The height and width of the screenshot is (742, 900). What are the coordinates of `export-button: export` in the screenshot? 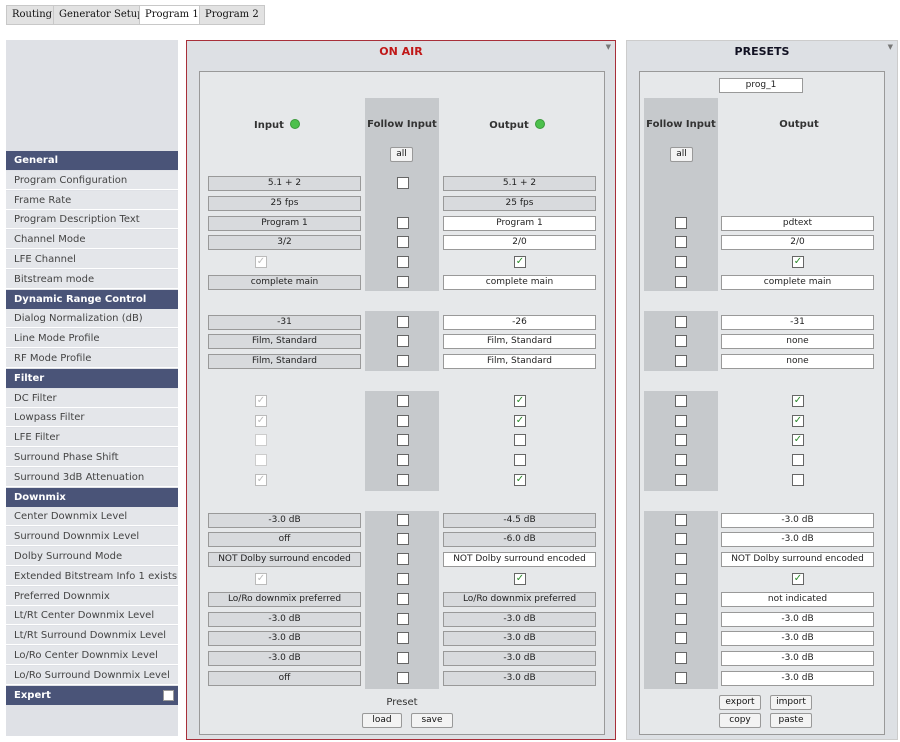 It's located at (740, 702).